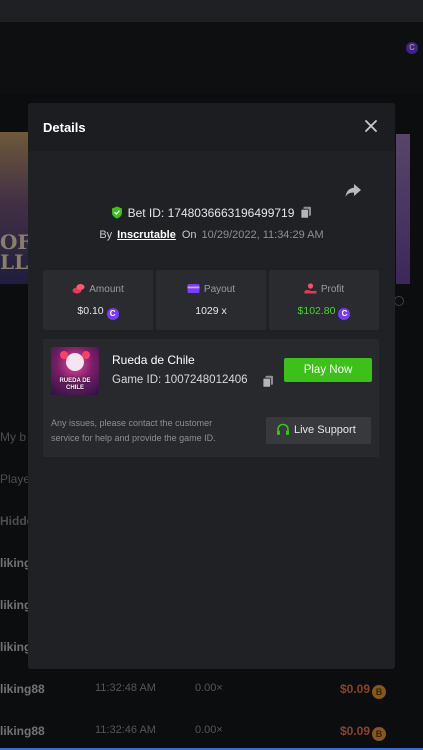 The height and width of the screenshot is (750, 423). I want to click on bet-id: Bet ID: 1748036663196499719, so click(211, 213).